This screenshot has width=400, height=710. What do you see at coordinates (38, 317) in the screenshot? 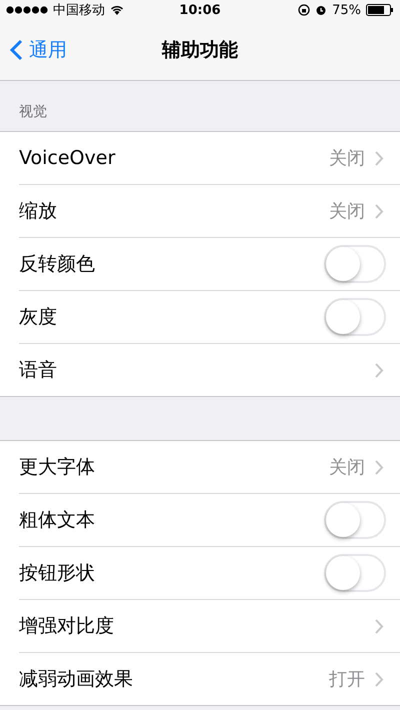
I see `row-label: 灰度` at bounding box center [38, 317].